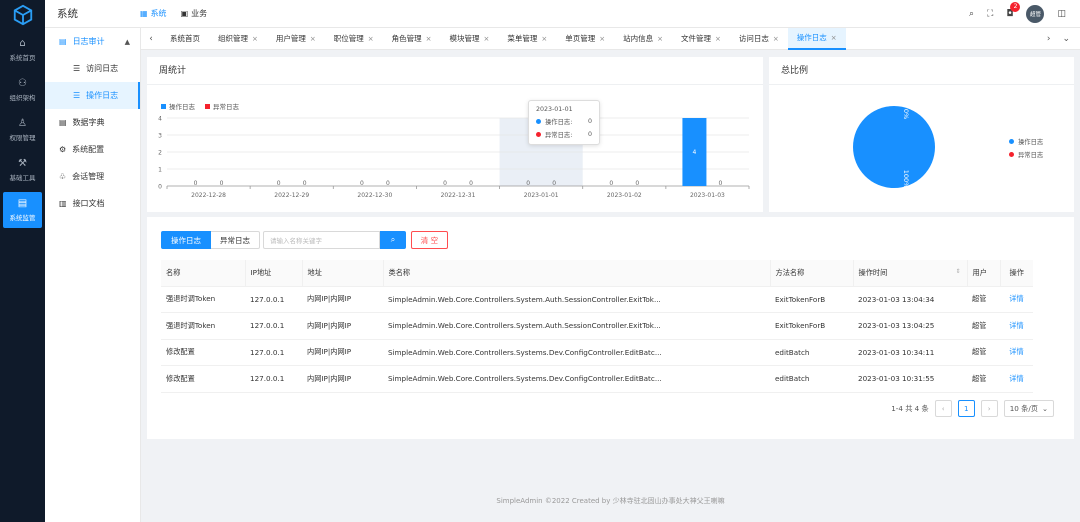 The height and width of the screenshot is (522, 1080). I want to click on rail-item: ♙ 权限管理, so click(22, 130).